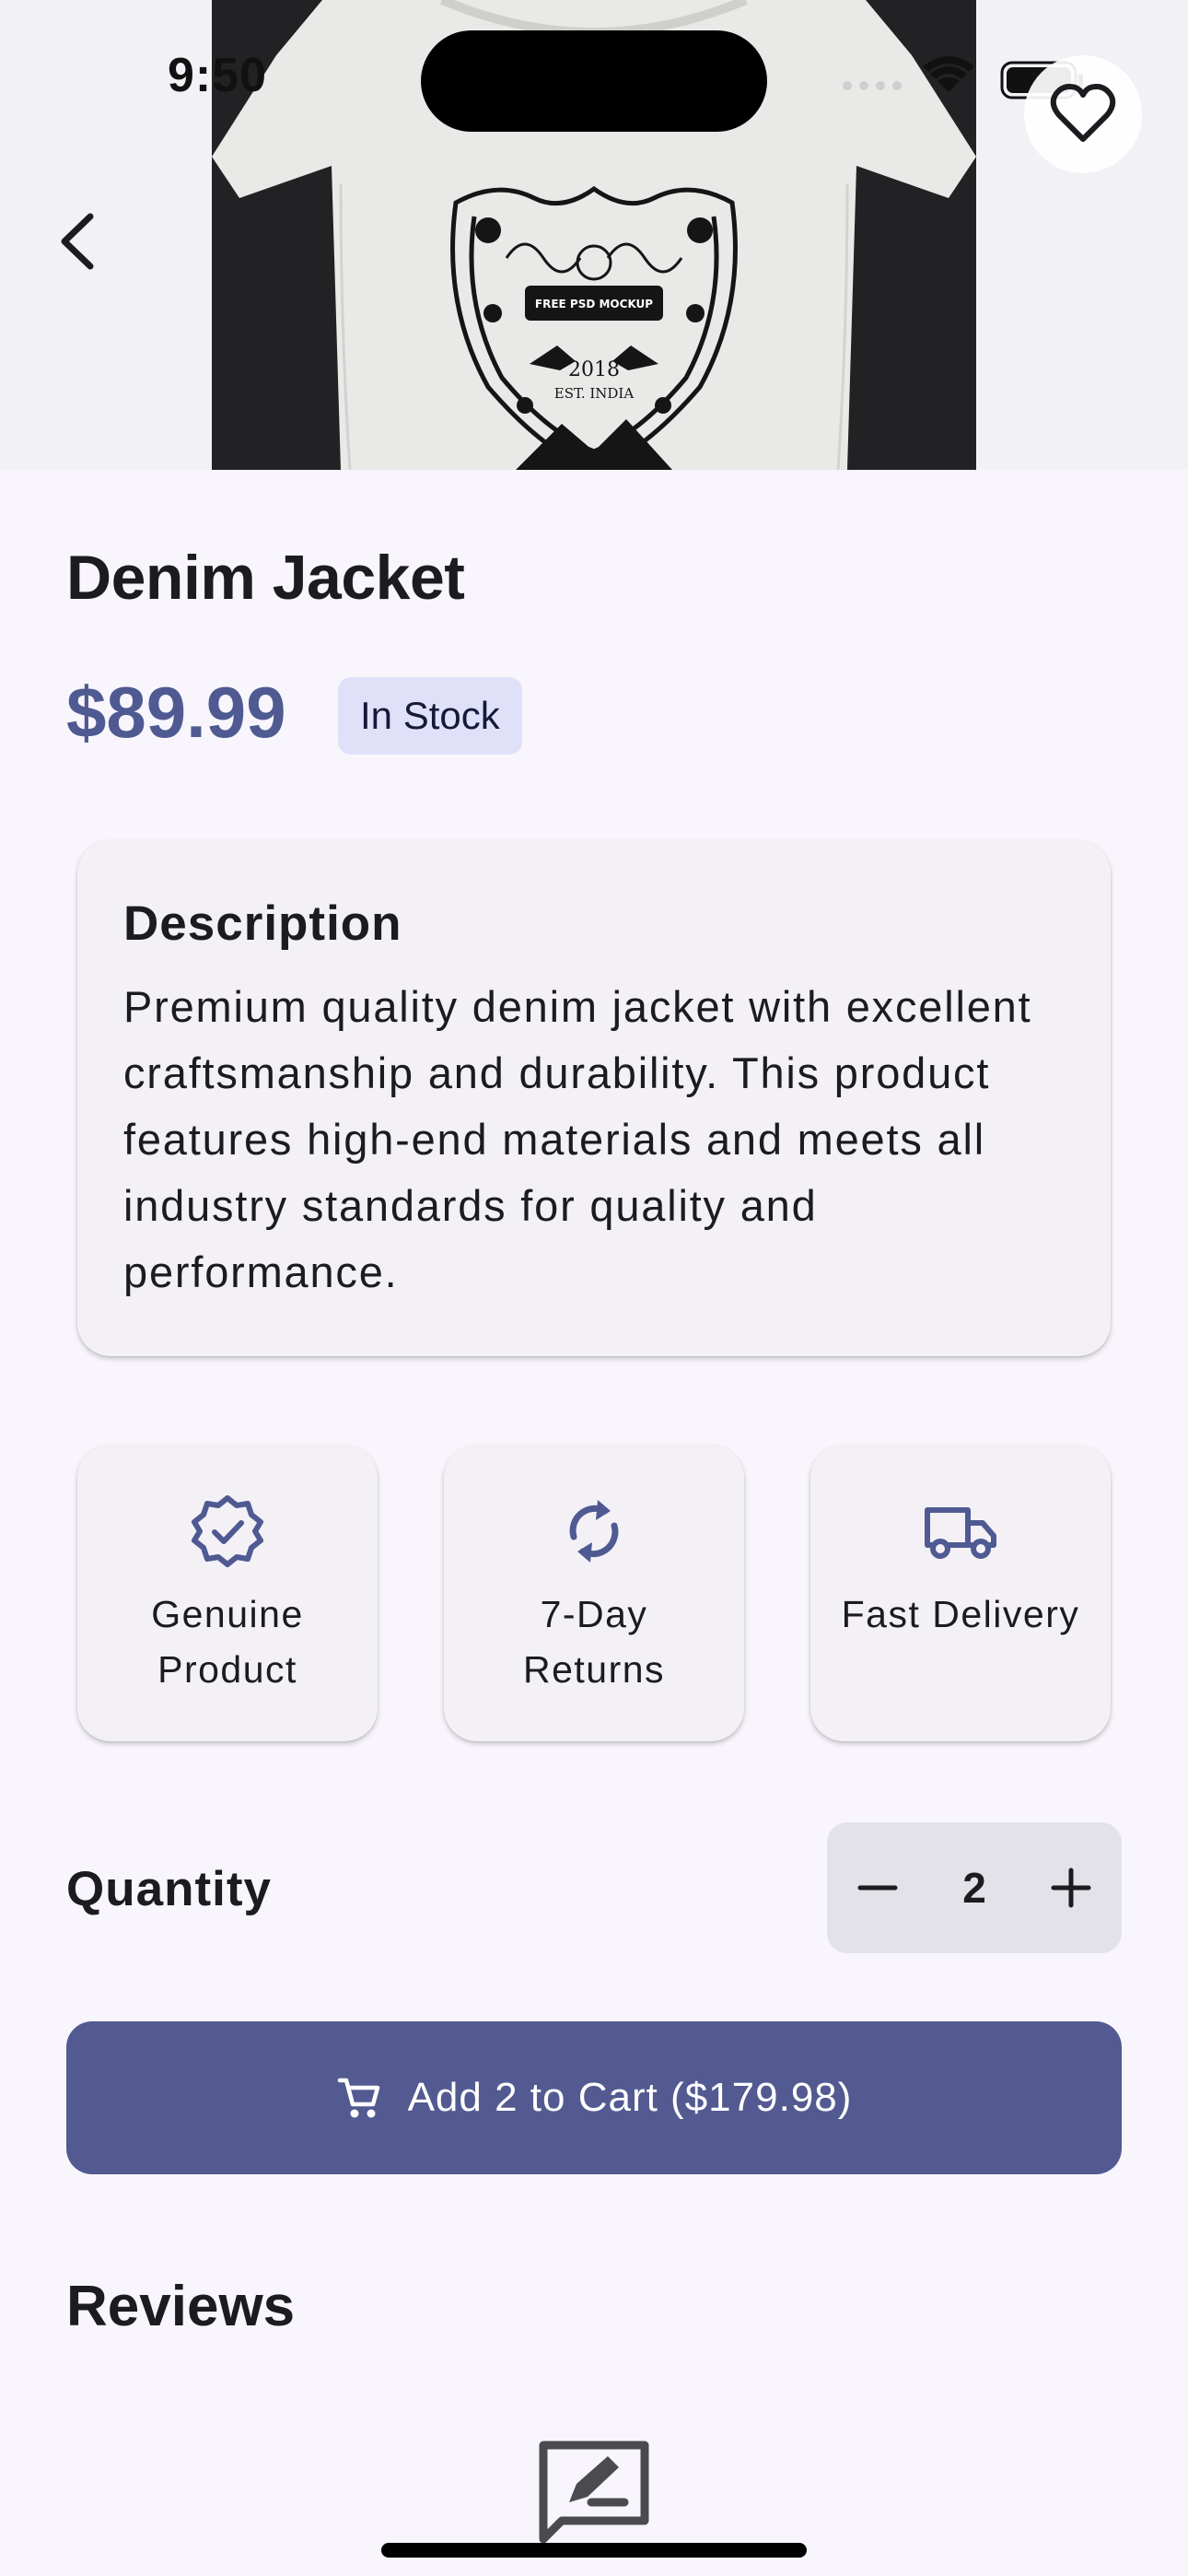  Describe the element at coordinates (872, 85) in the screenshot. I see `signal-icon` at that location.